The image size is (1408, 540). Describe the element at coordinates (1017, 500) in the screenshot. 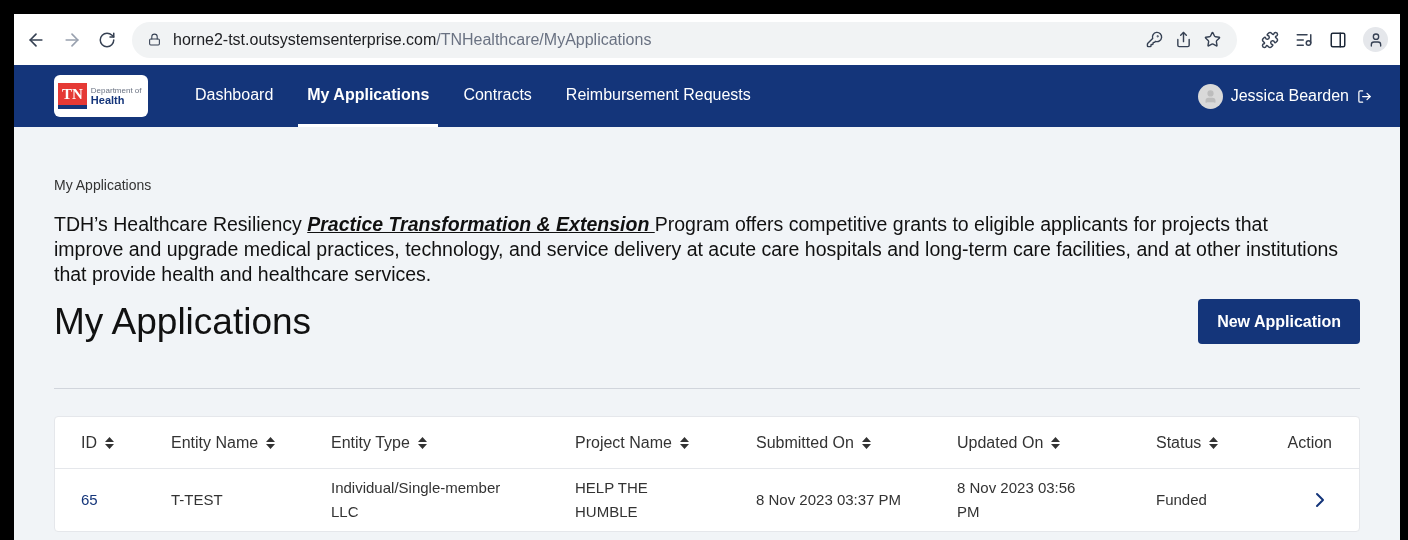

I see `table-cell-text: 8 Nov 2023 03:56 PM` at that location.